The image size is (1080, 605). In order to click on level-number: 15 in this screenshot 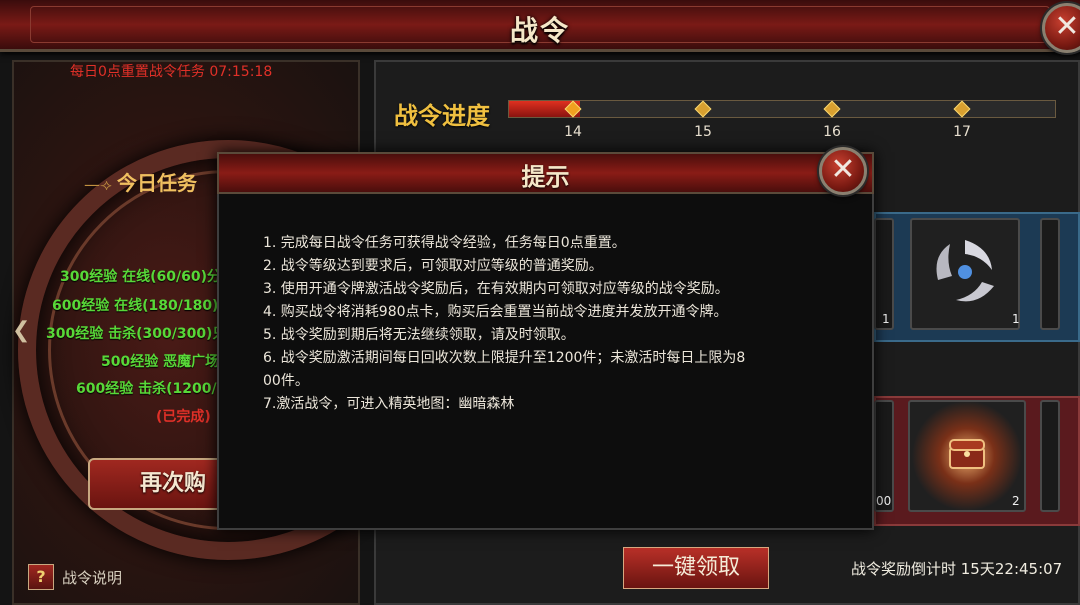, I will do `click(703, 132)`.